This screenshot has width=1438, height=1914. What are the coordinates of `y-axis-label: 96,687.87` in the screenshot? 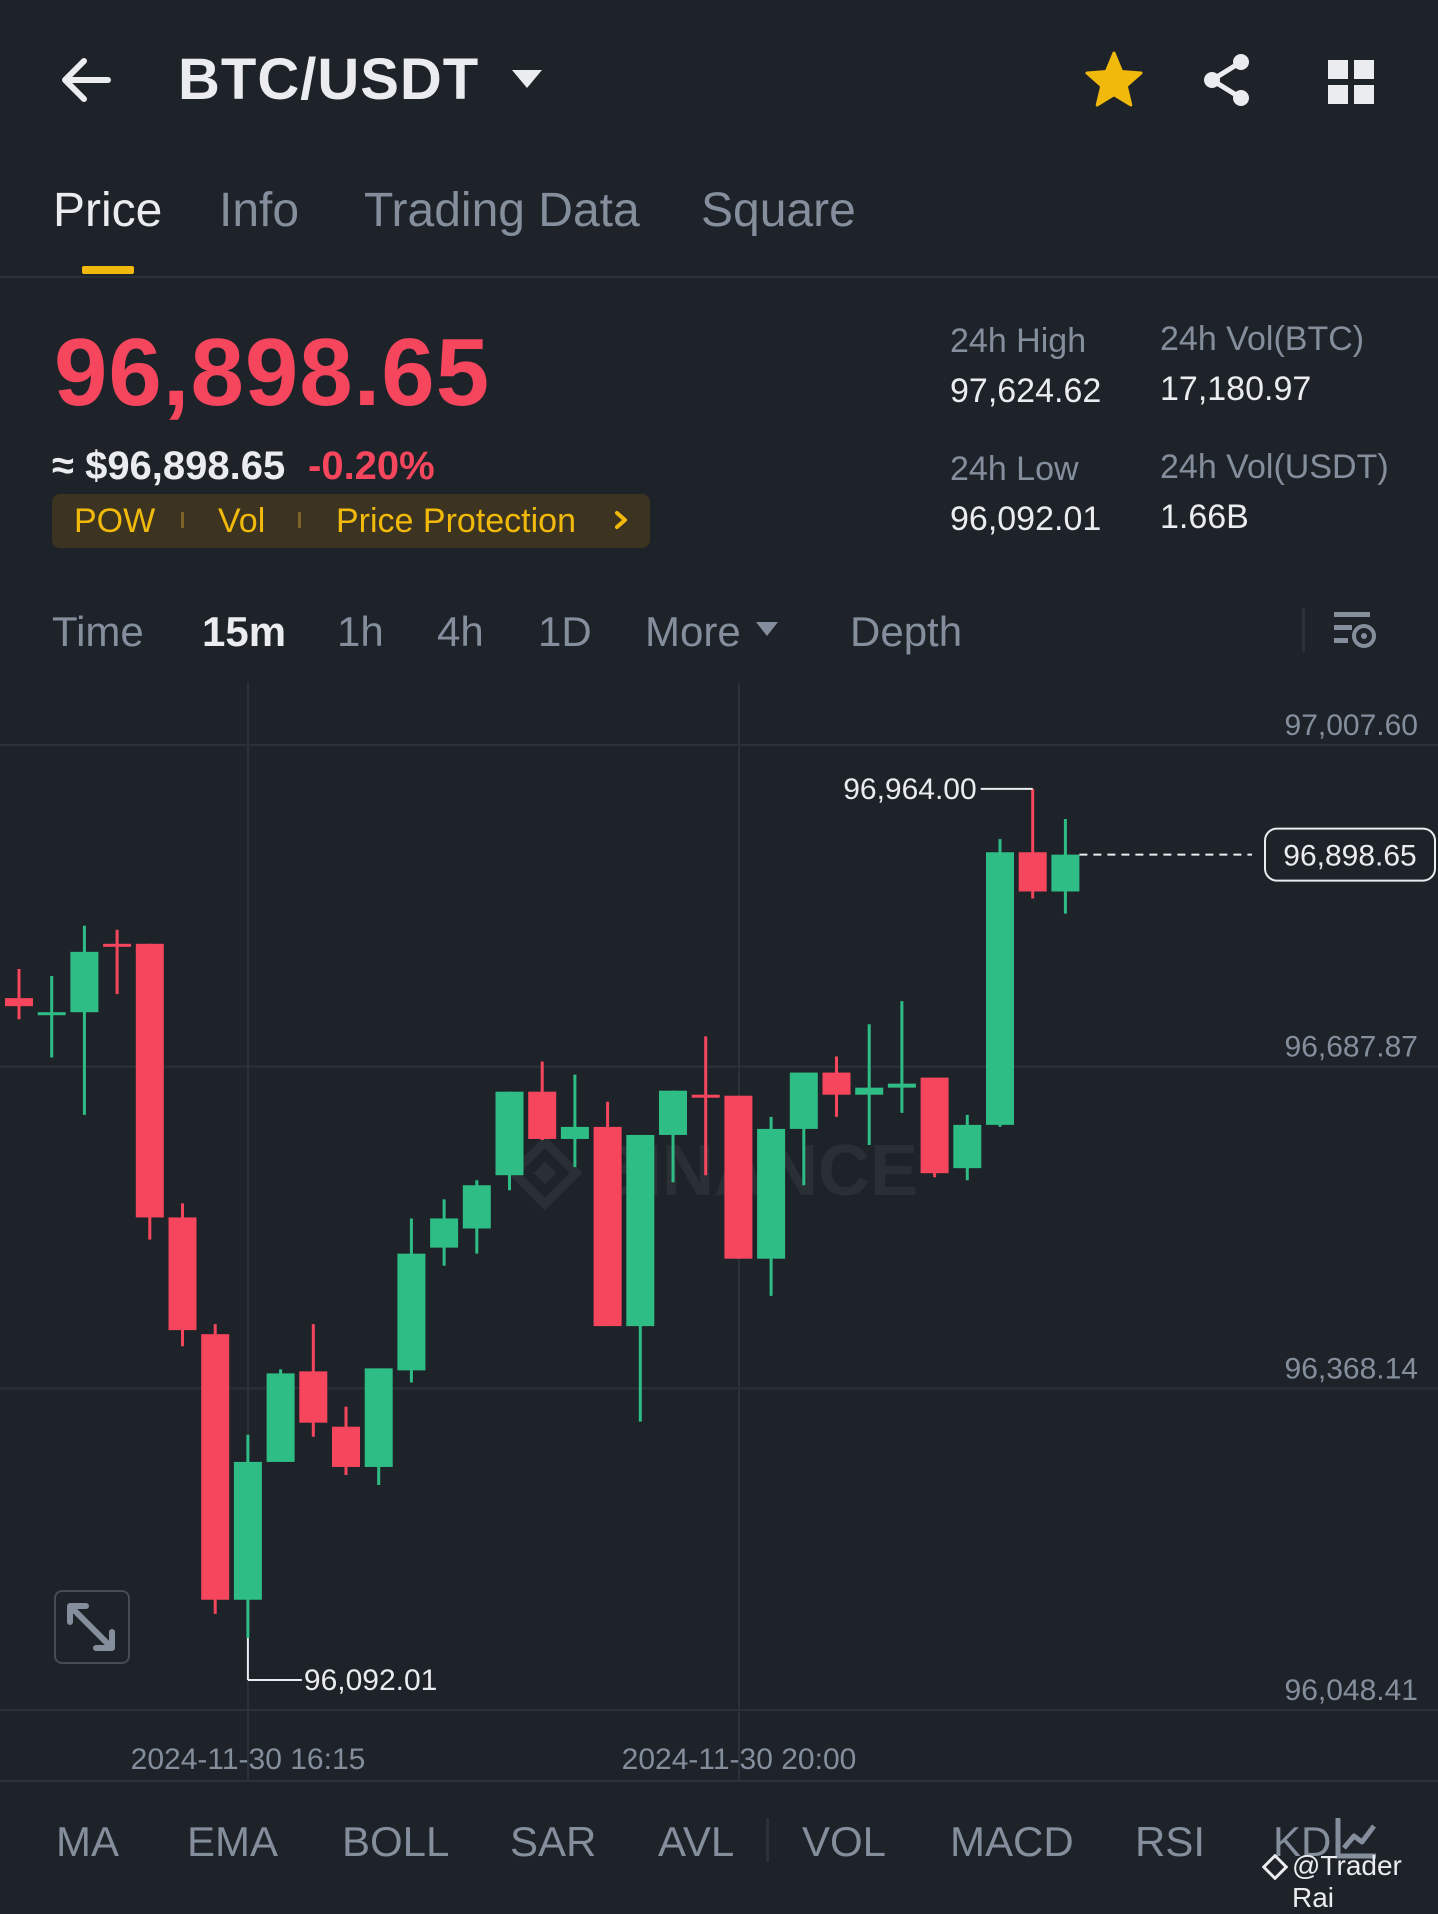 It's located at (1351, 1047).